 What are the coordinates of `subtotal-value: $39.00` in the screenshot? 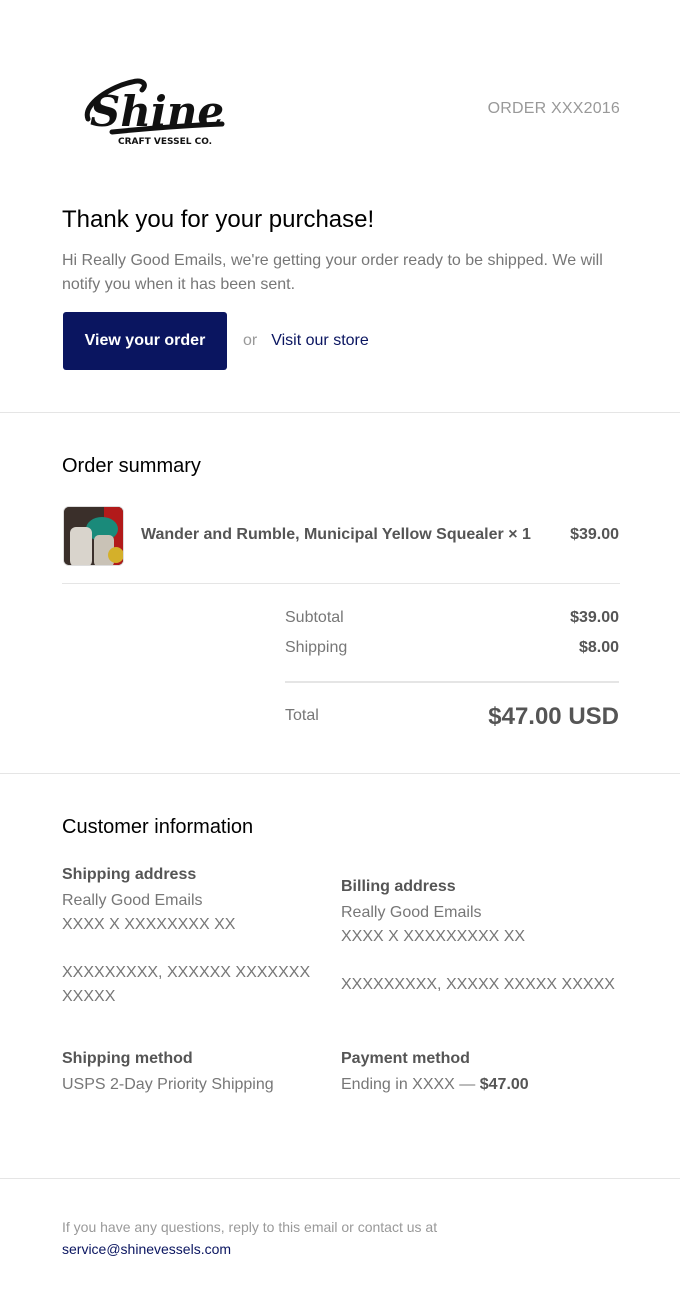 It's located at (594, 617).